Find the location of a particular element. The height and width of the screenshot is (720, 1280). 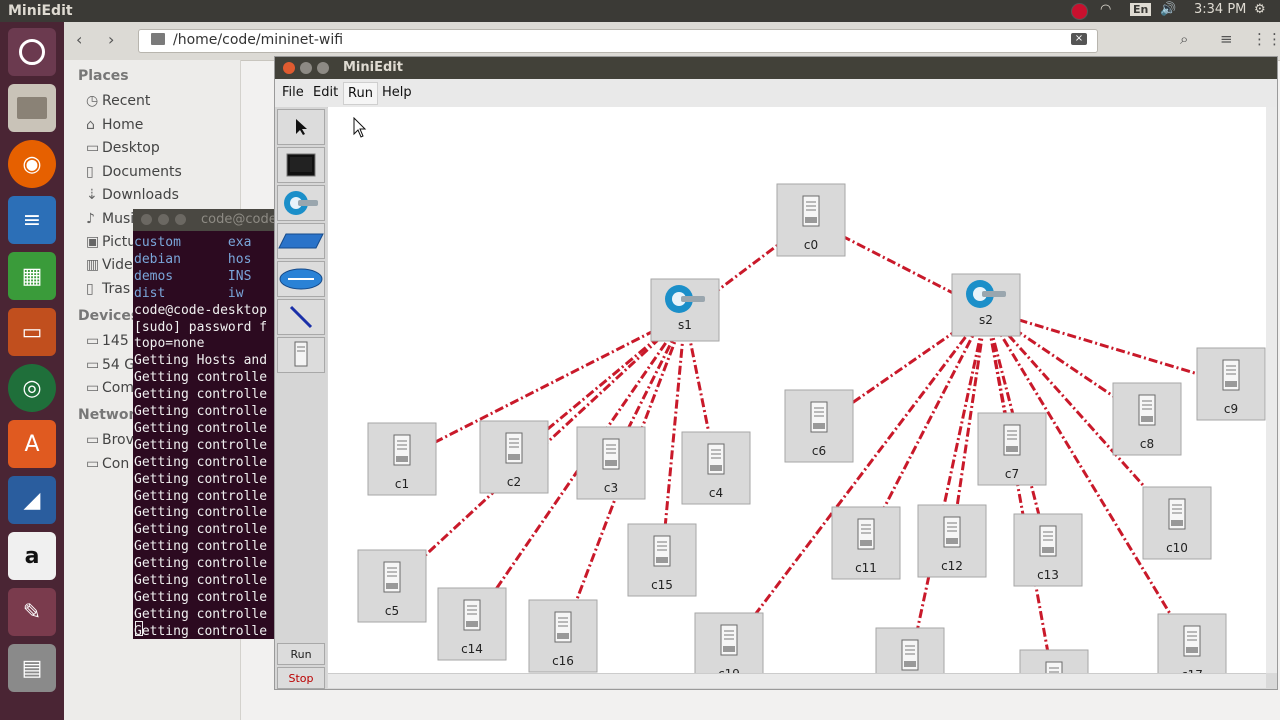

terminal-titlebar: code@code is located at coordinates (205, 220).